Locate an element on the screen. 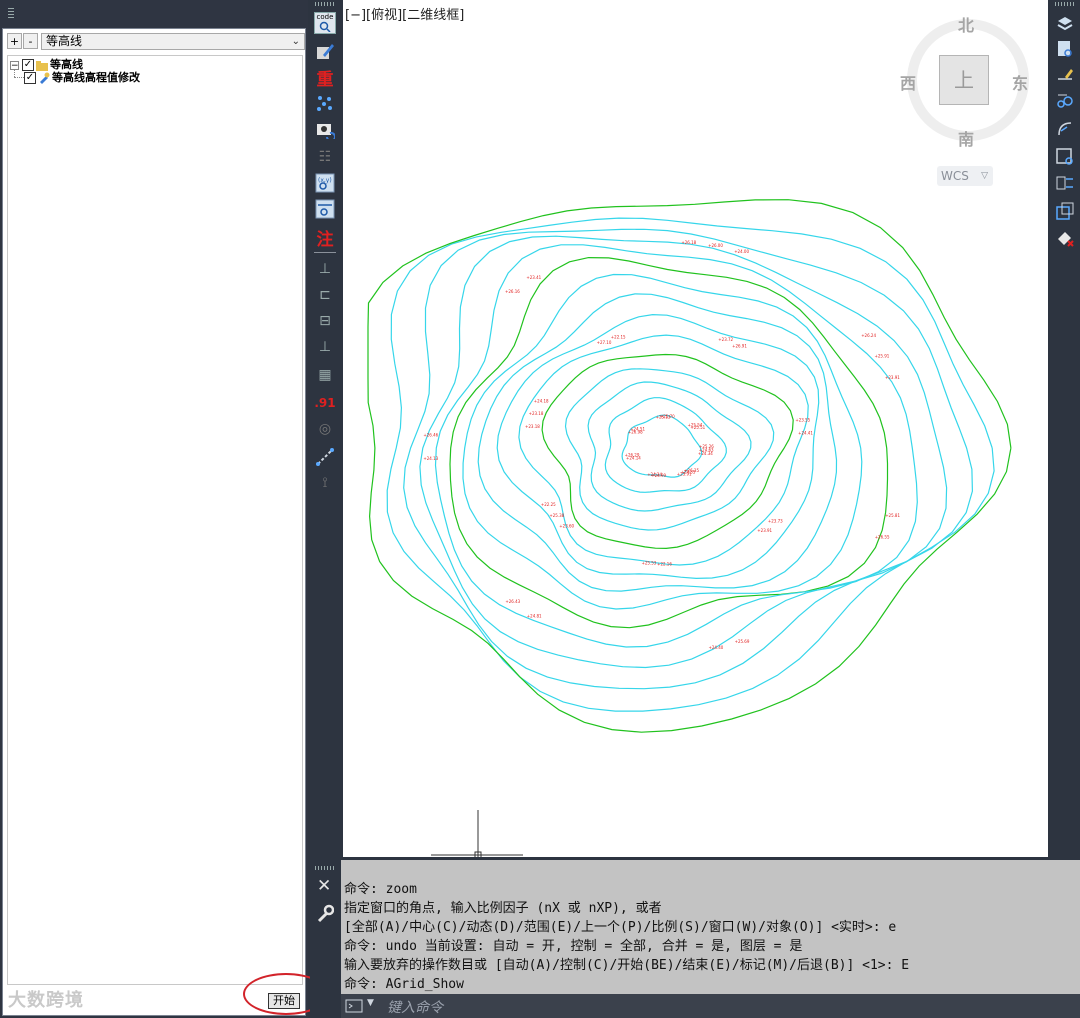  chevron-down-icon: ▽ is located at coordinates (984, 176).